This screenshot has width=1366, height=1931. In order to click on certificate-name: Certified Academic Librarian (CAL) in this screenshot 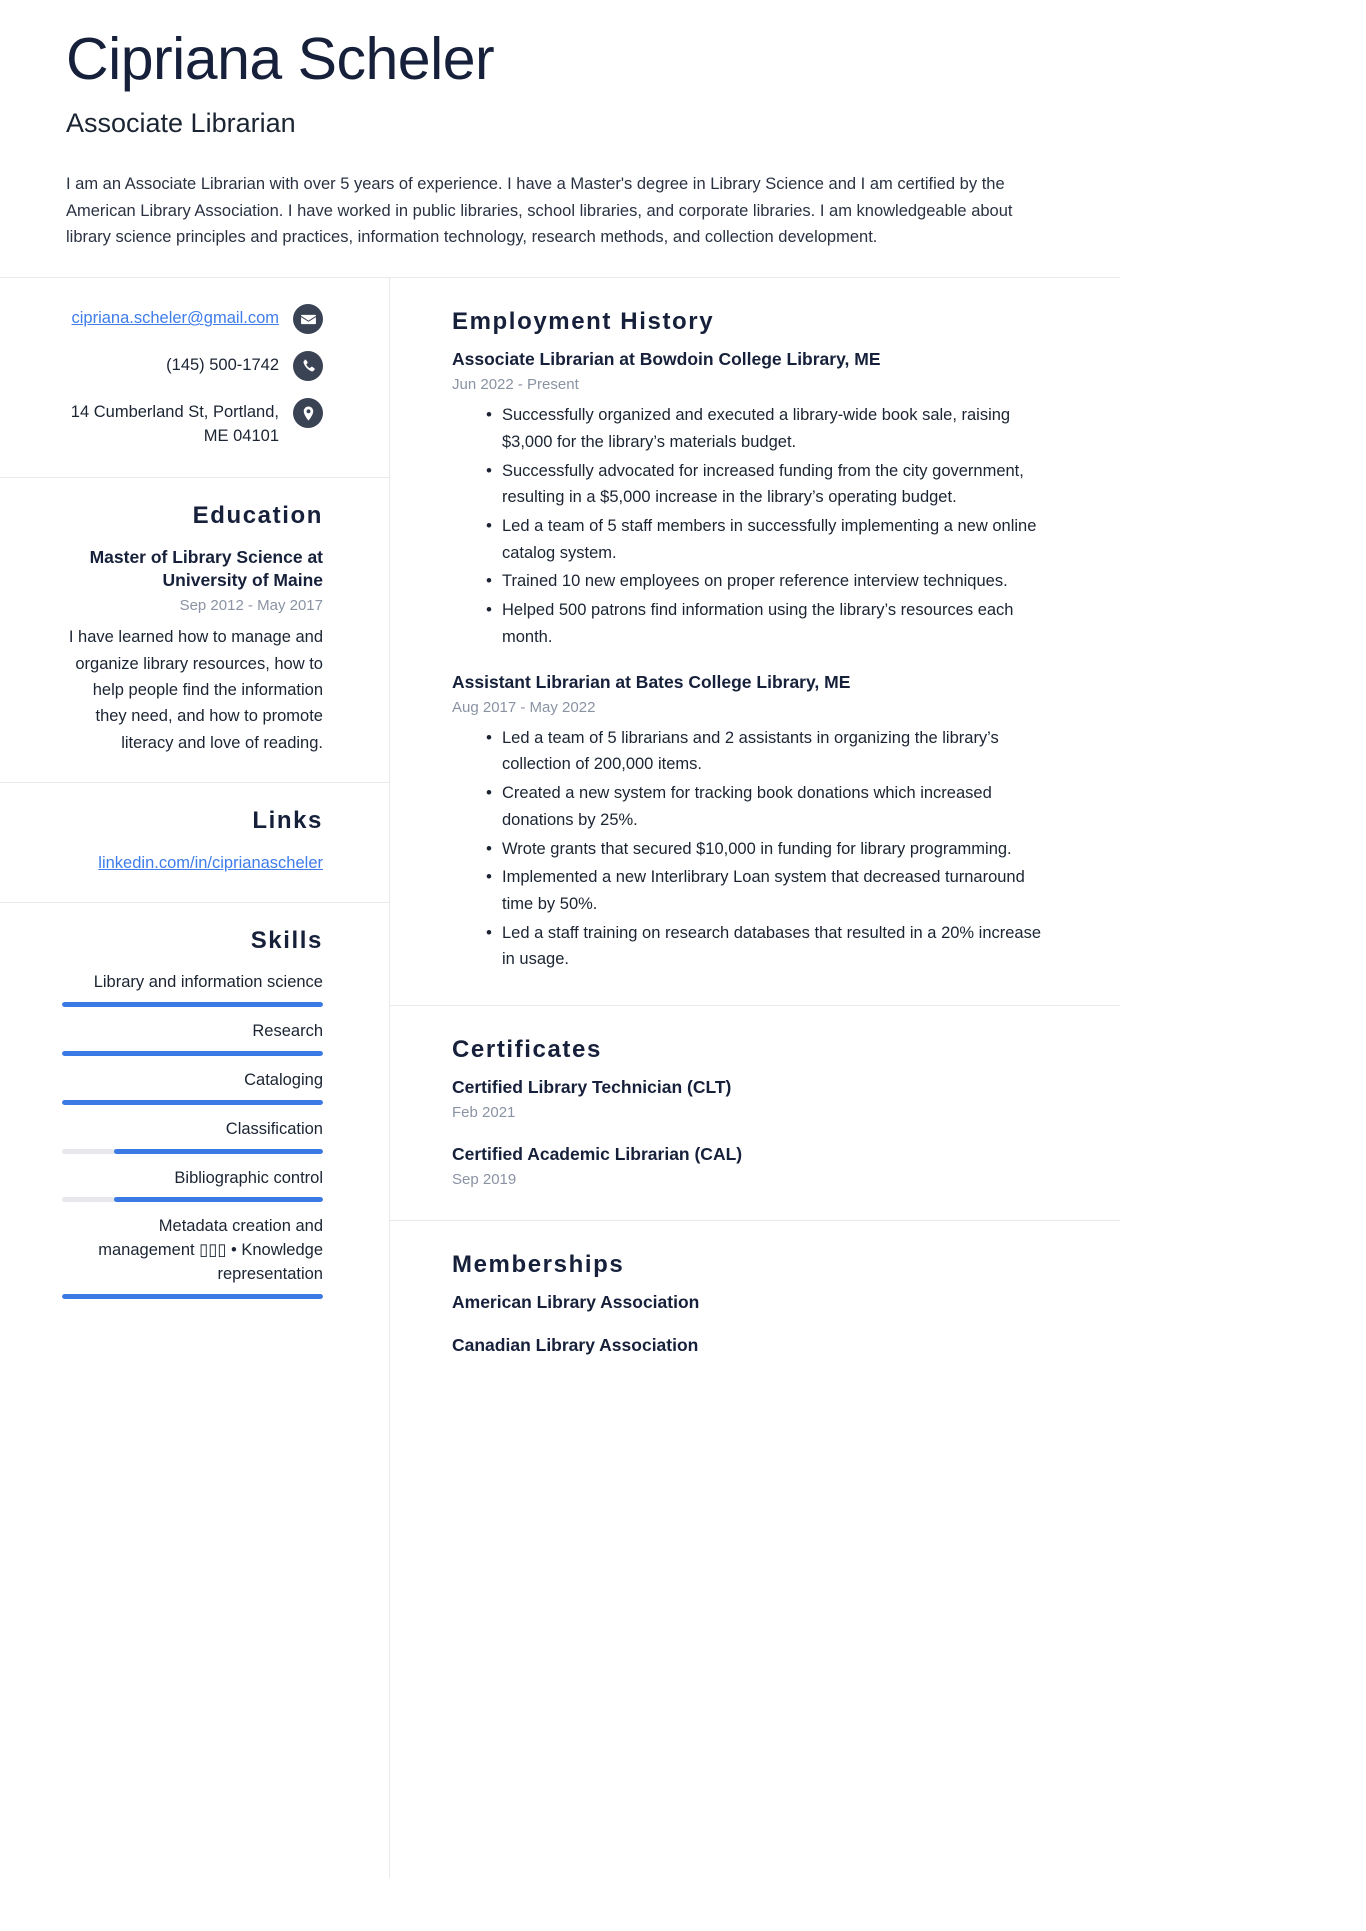, I will do `click(597, 1154)`.